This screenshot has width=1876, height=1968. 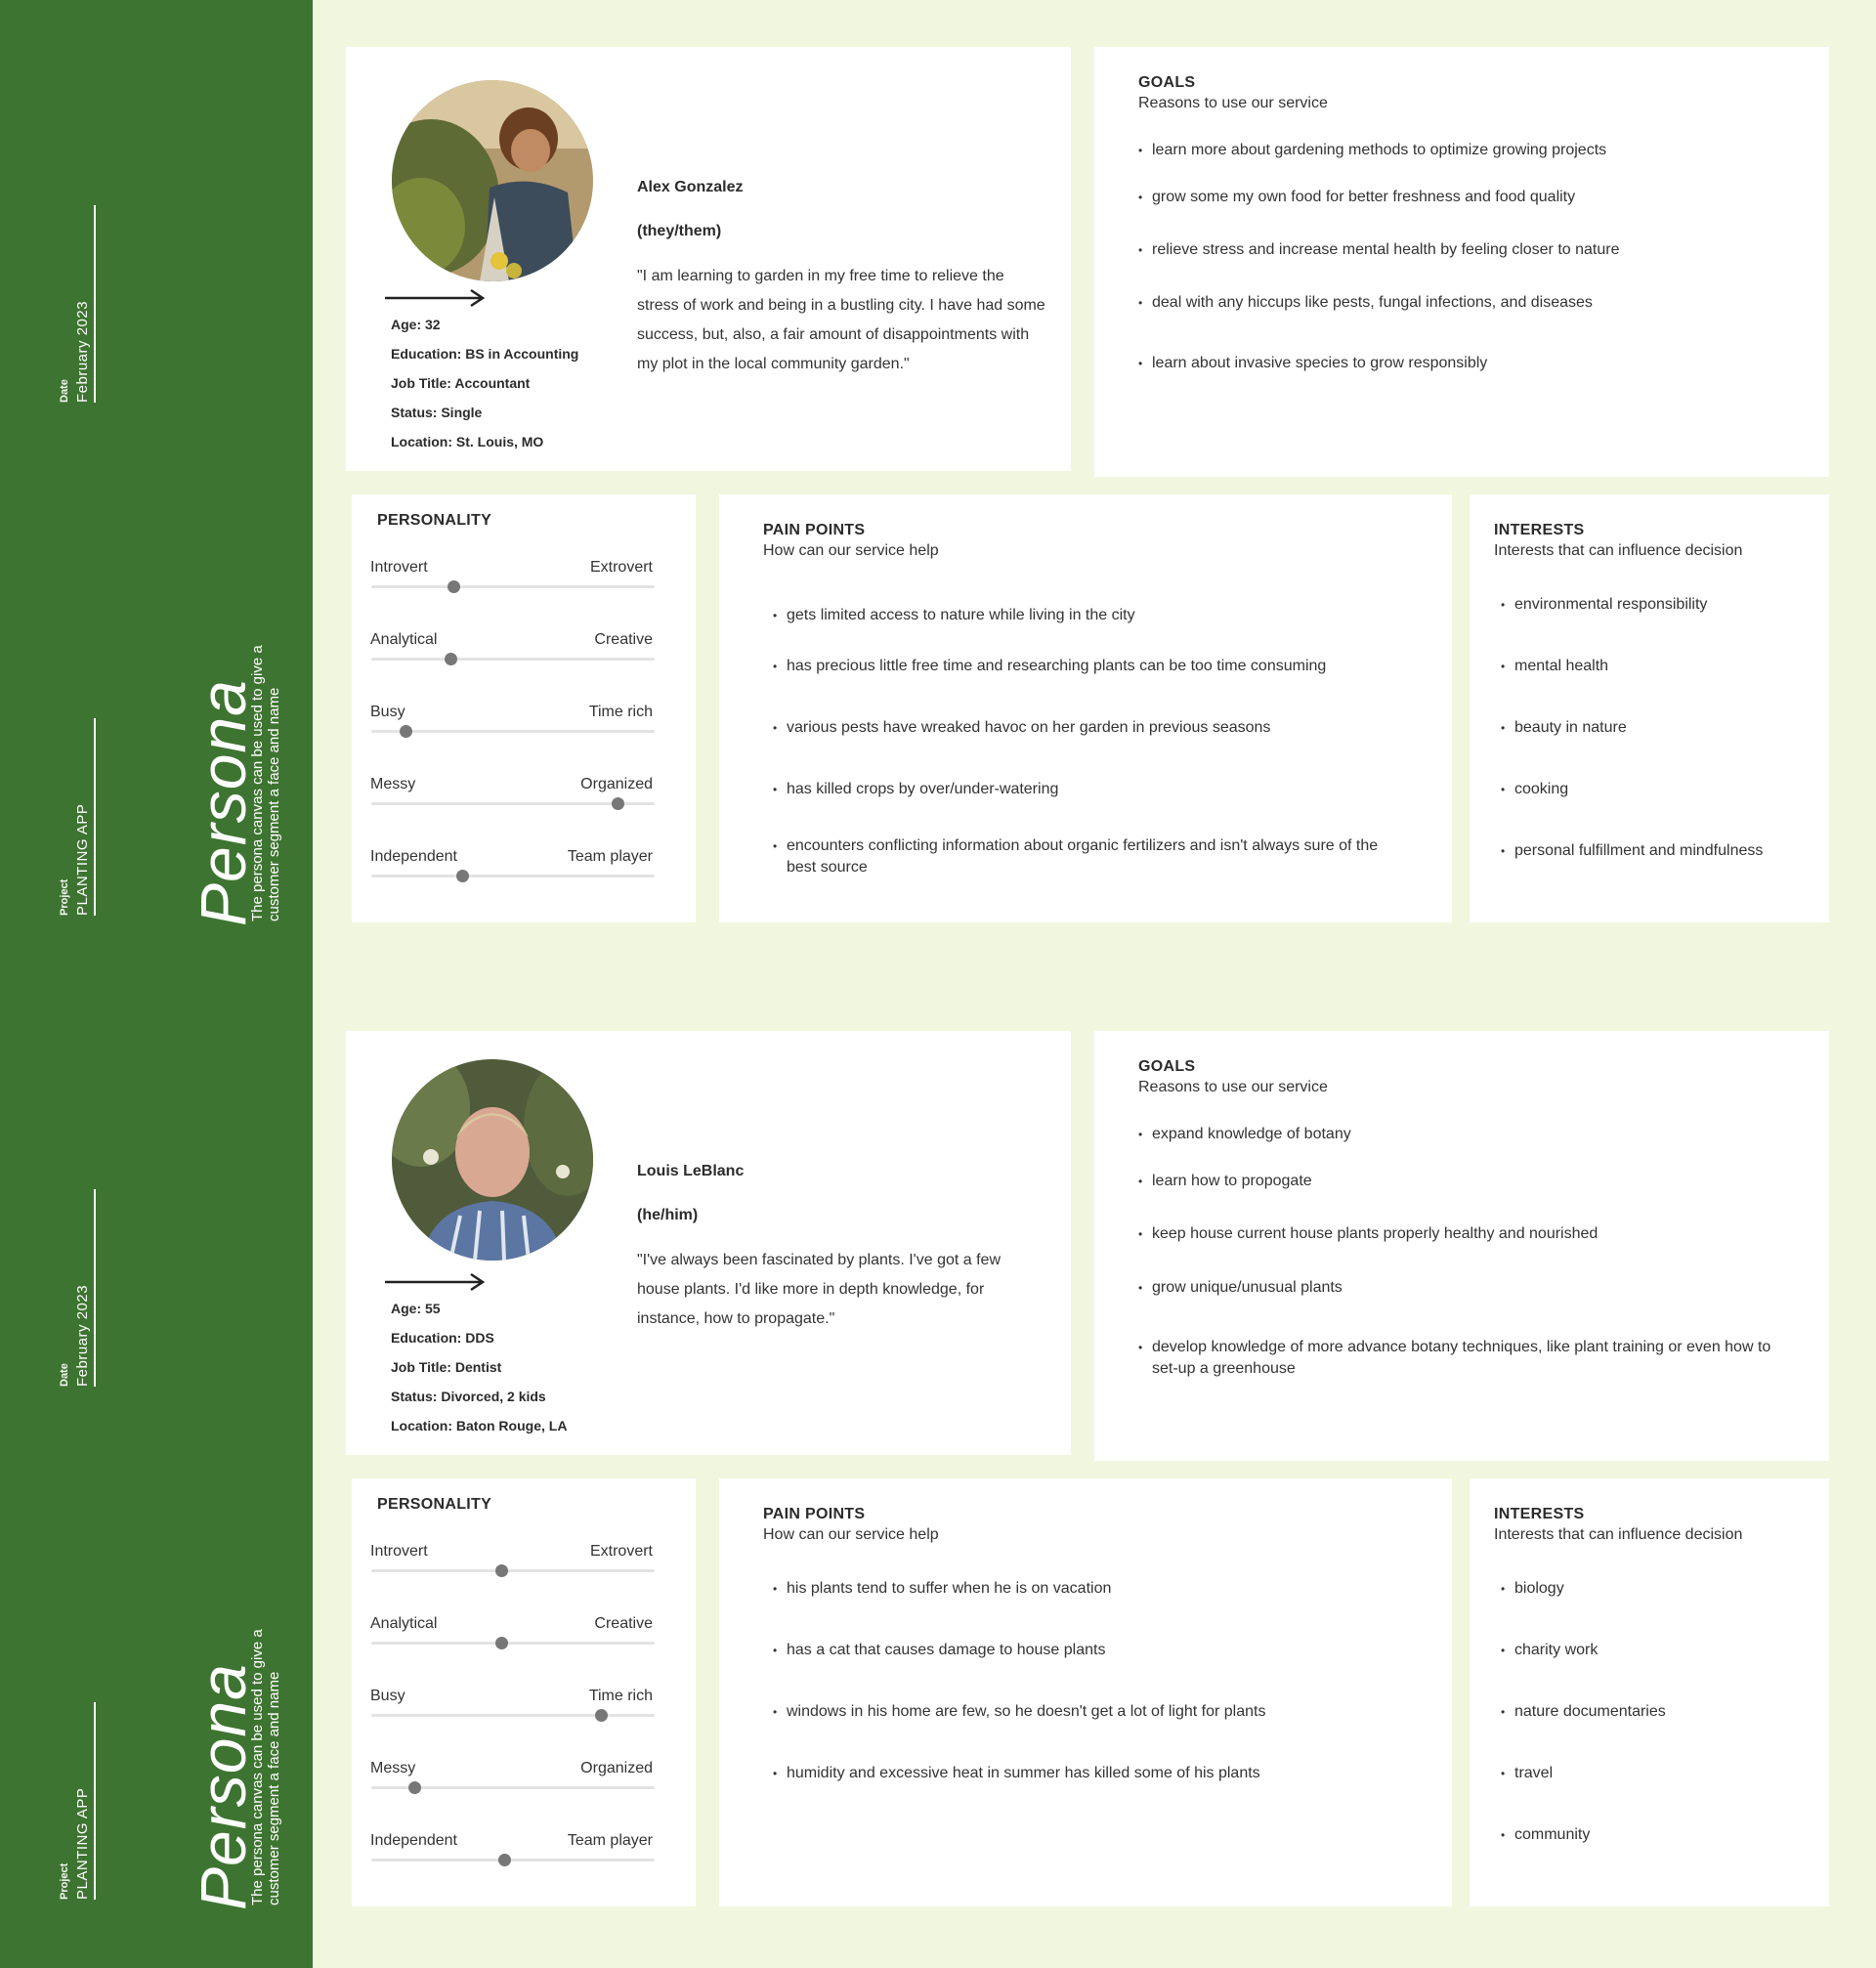 I want to click on interest-item: community, so click(x=1657, y=1835).